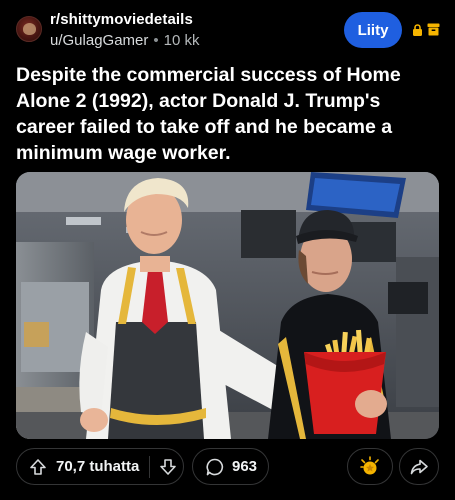 The height and width of the screenshot is (500, 455). I want to click on upvote-icon, so click(38, 466).